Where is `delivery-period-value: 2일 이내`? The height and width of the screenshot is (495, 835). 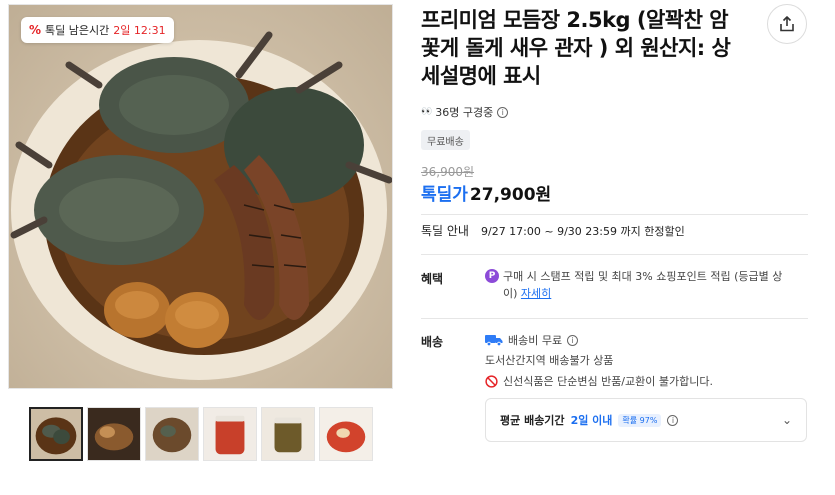 delivery-period-value: 2일 이내 is located at coordinates (591, 420).